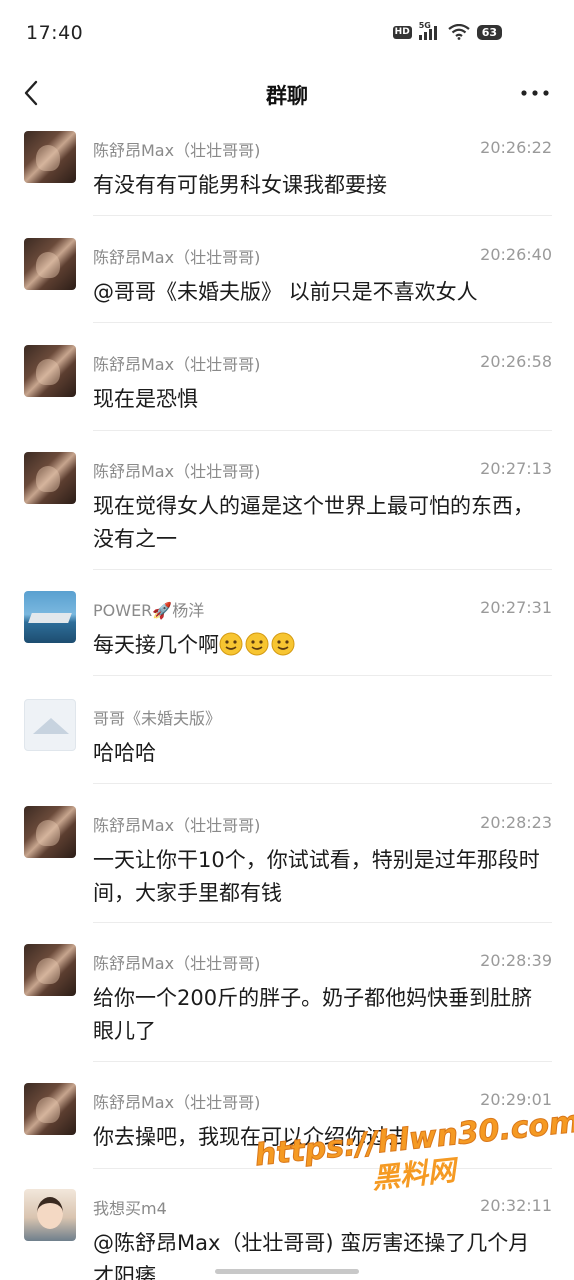  What do you see at coordinates (316, 876) in the screenshot?
I see `message-text: 一天让你干10个，你试试看，特别是过年那段时间，大家手里都有钱` at bounding box center [316, 876].